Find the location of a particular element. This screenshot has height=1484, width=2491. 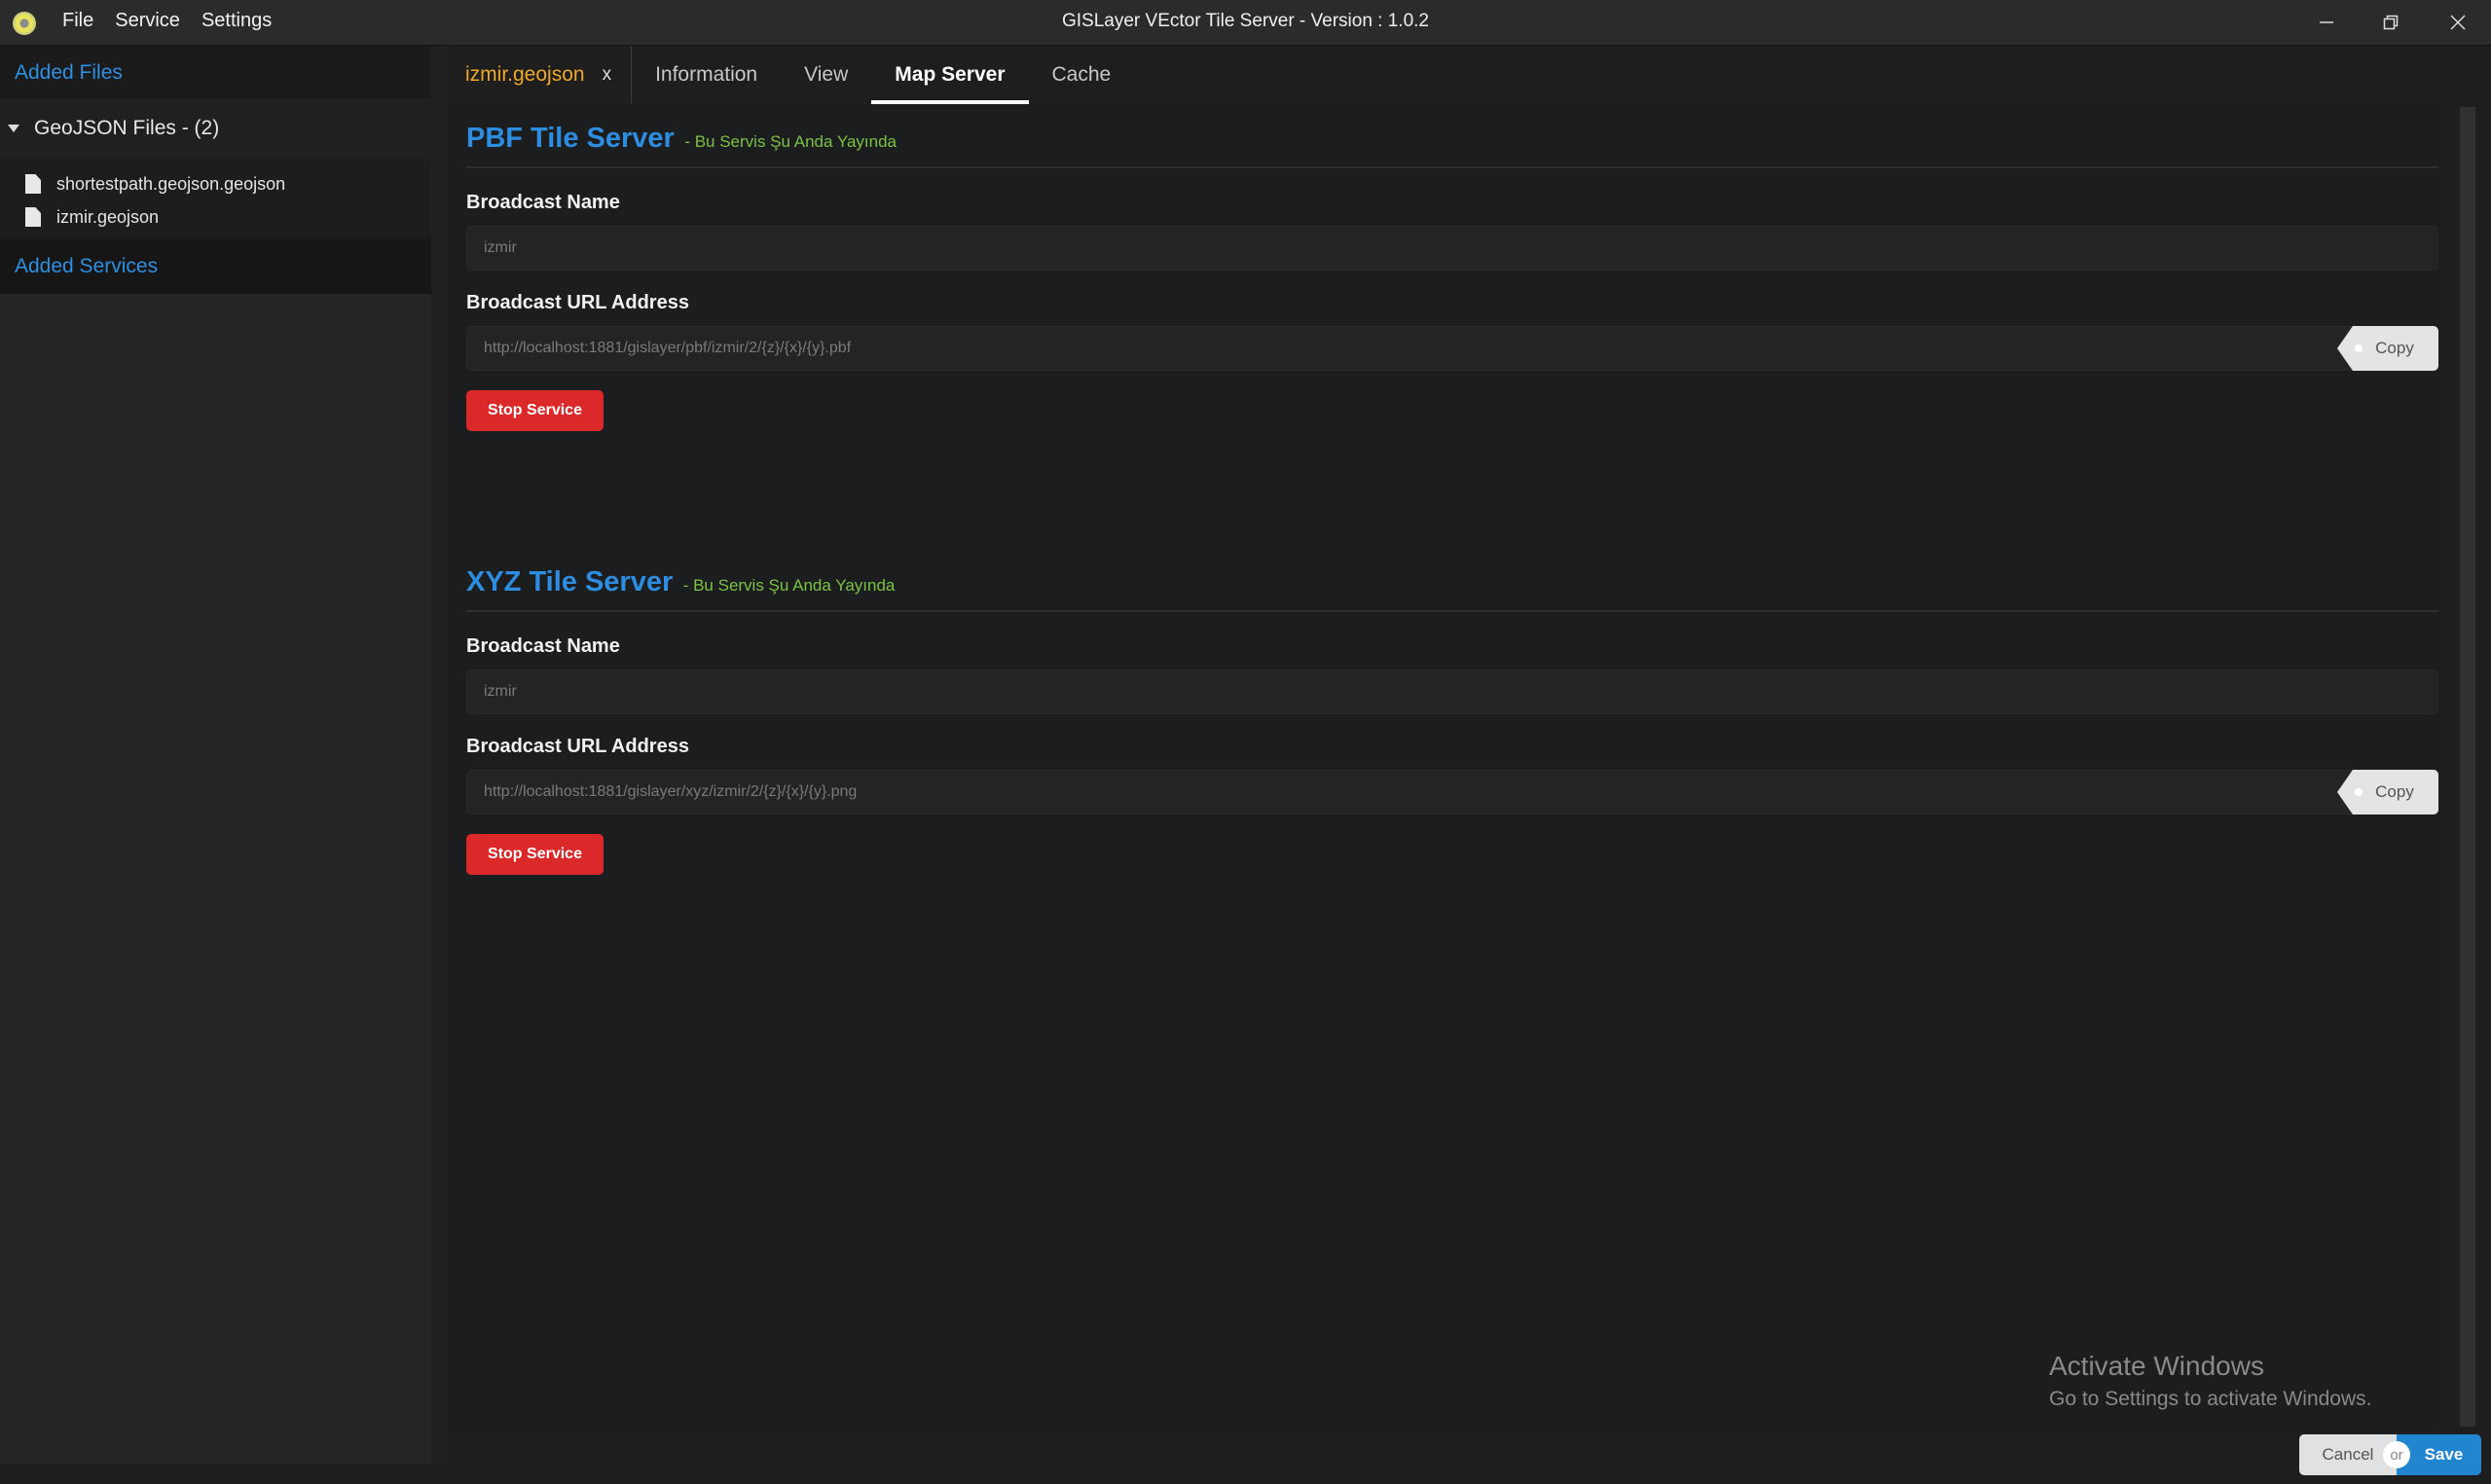

minimize-icon is located at coordinates (2326, 22).